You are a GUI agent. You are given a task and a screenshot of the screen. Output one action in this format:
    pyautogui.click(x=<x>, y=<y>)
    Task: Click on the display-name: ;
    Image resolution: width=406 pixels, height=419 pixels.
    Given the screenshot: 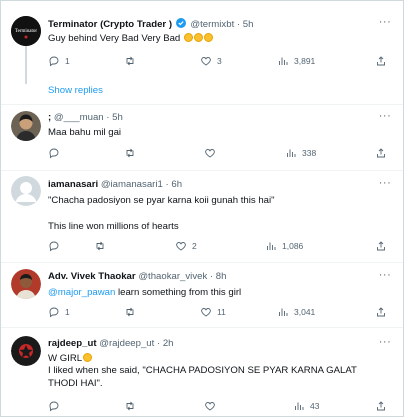 What is the action you would take?
    pyautogui.click(x=49, y=117)
    